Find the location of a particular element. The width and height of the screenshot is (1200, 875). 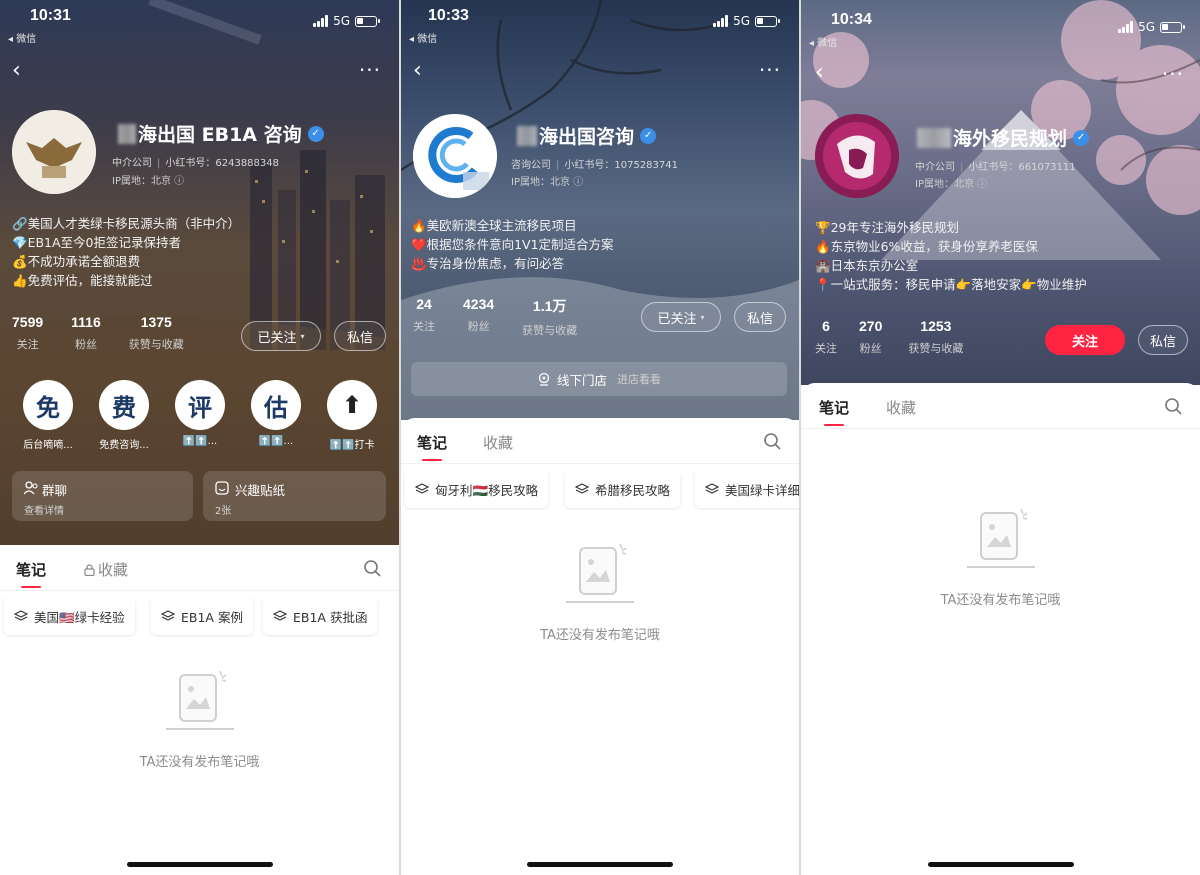

panel-title: 群聊 is located at coordinates (55, 490).